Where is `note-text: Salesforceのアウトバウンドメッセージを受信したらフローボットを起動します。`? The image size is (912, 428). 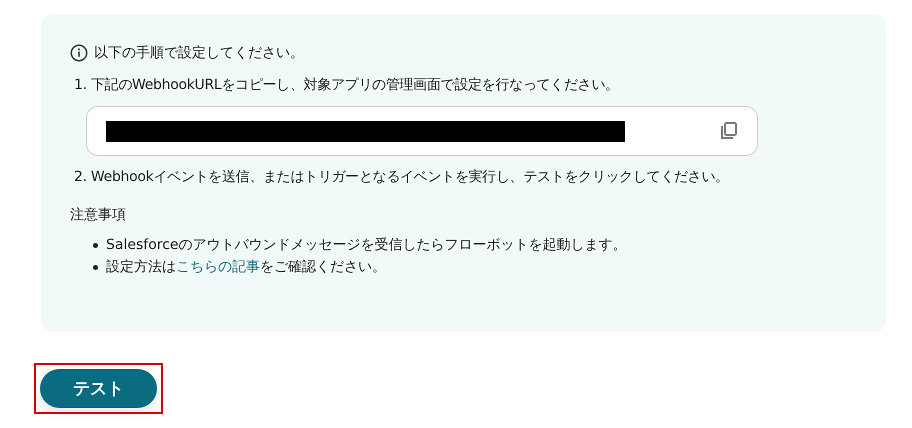 note-text: Salesforceのアウトバウンドメッセージを受信したらフローボットを起動します。 is located at coordinates (366, 245).